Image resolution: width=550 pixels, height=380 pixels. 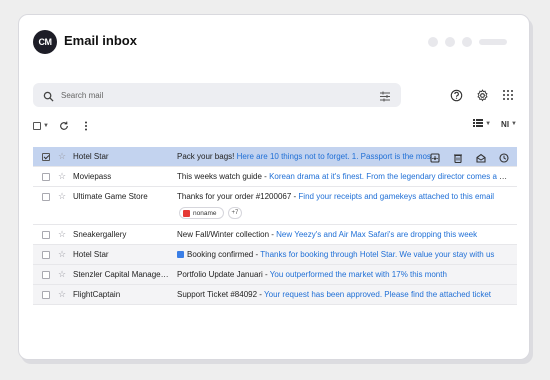 I want to click on gear-icon, so click(x=482, y=95).